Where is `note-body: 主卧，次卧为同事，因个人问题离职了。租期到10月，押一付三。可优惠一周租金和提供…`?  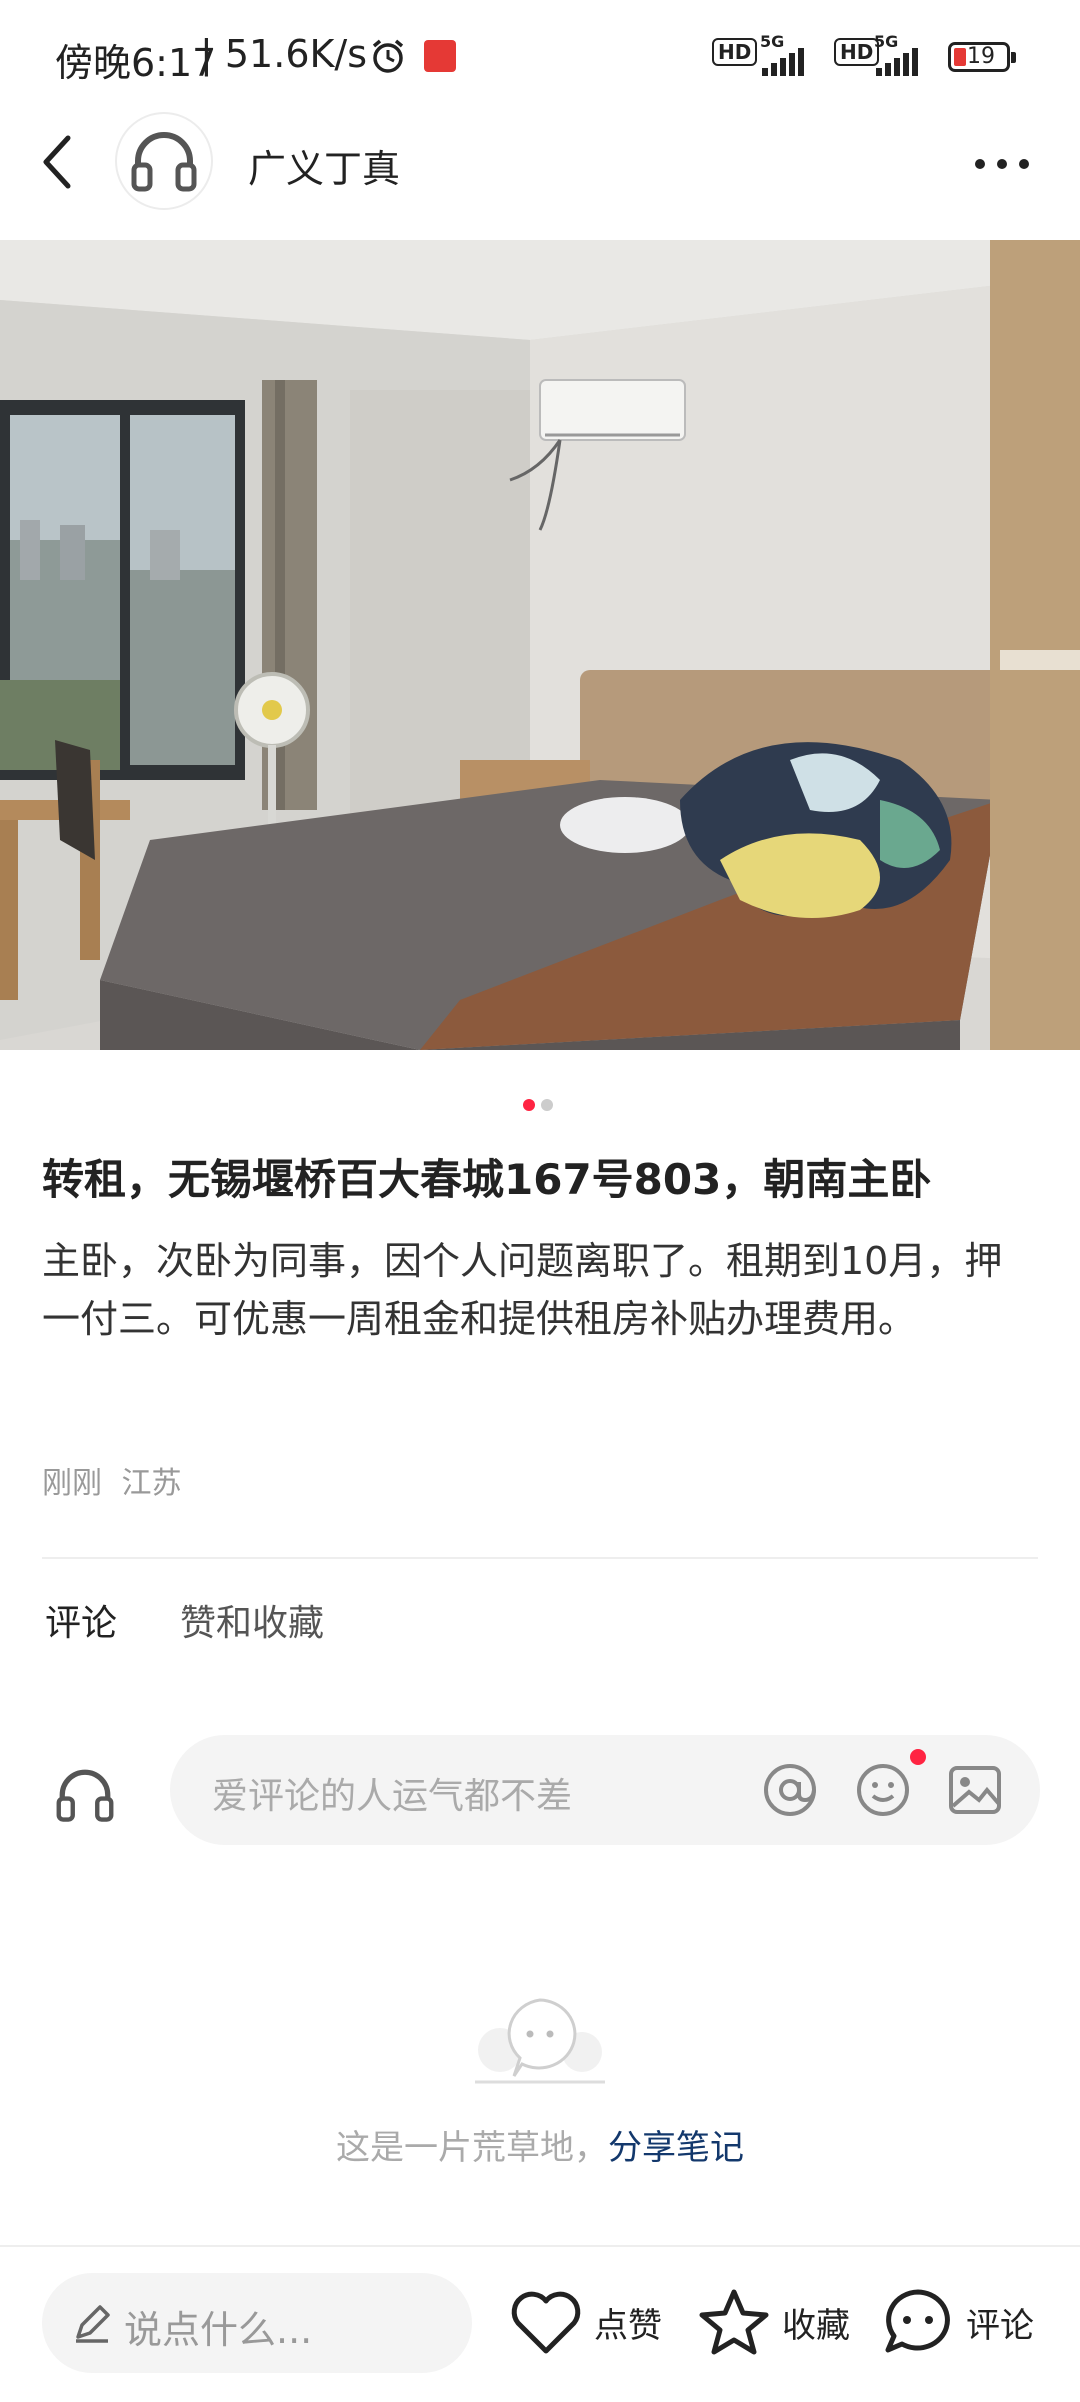
note-body: 主卧，次卧为同事，因个人问题离职了。租期到10月，押一付三。可优惠一周租金和提供… is located at coordinates (522, 1290).